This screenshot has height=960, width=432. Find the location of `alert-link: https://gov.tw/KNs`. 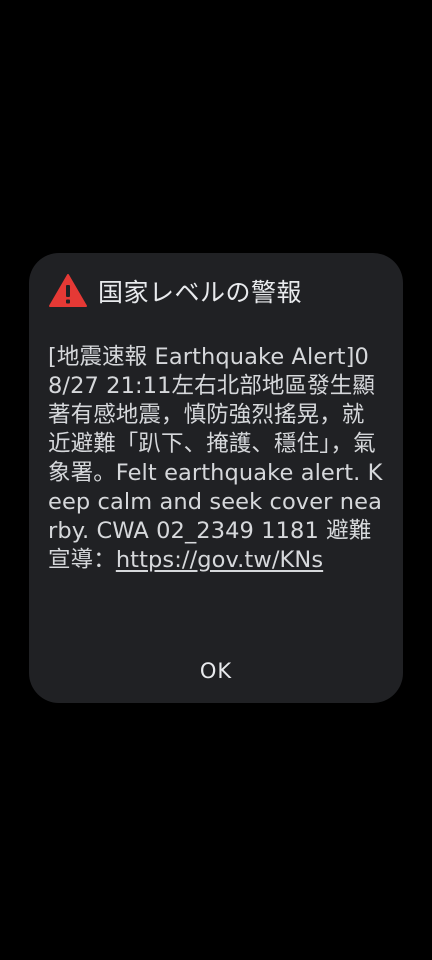

alert-link: https://gov.tw/KNs is located at coordinates (219, 560).